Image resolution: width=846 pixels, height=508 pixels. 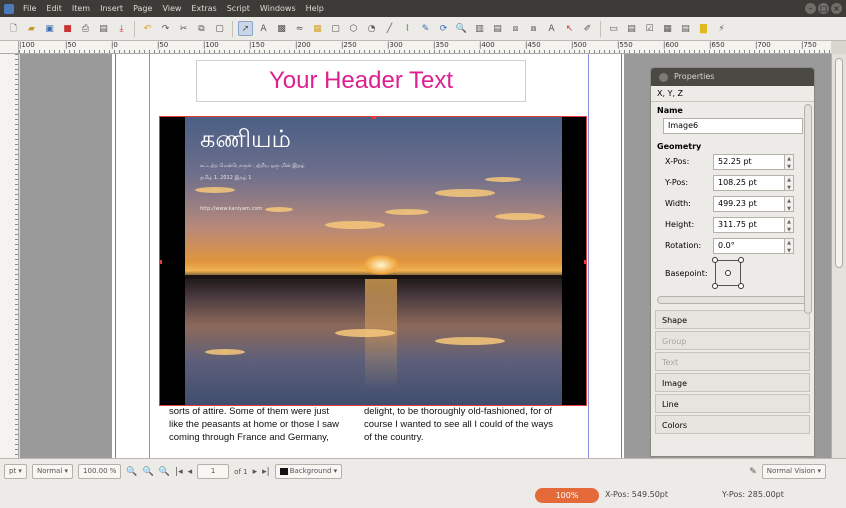 I want to click on unlink-frames-icon: ⧇, so click(x=533, y=28).